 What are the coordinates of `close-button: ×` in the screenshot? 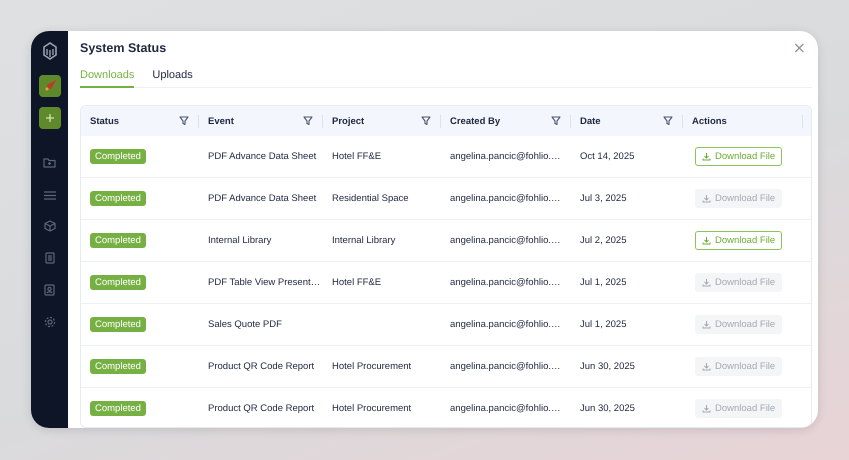 It's located at (802, 48).